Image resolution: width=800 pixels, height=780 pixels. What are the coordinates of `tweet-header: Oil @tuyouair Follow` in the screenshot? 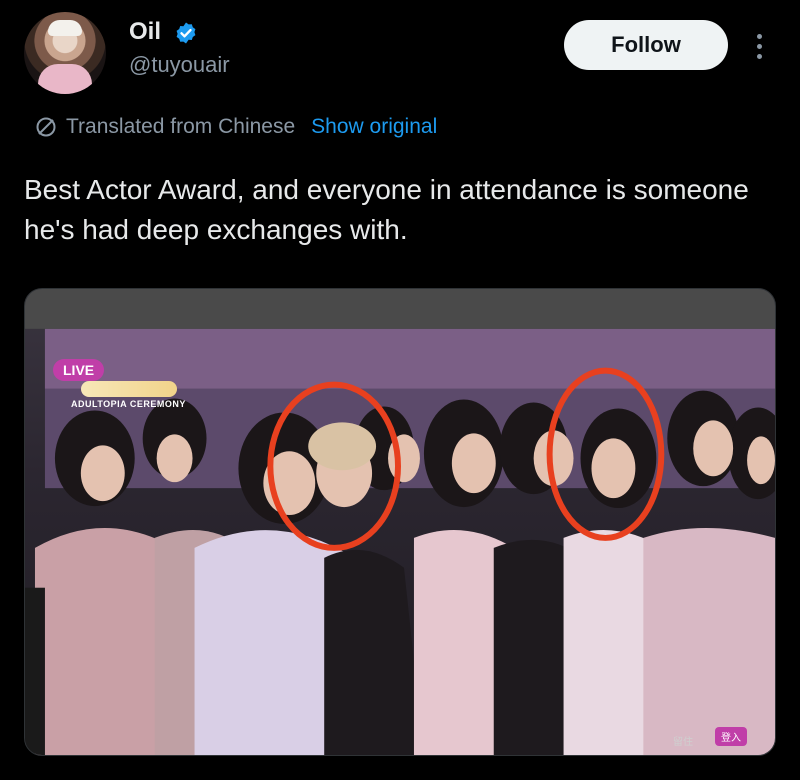 It's located at (400, 54).